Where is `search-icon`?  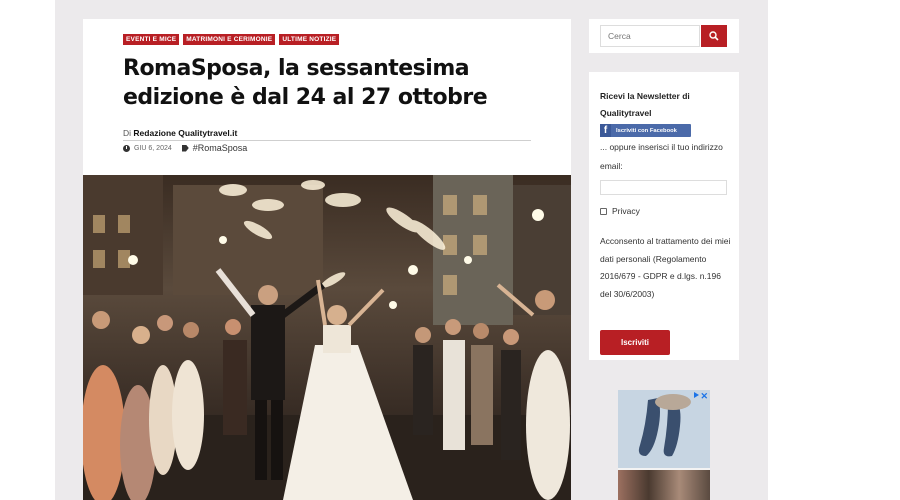 search-icon is located at coordinates (714, 36).